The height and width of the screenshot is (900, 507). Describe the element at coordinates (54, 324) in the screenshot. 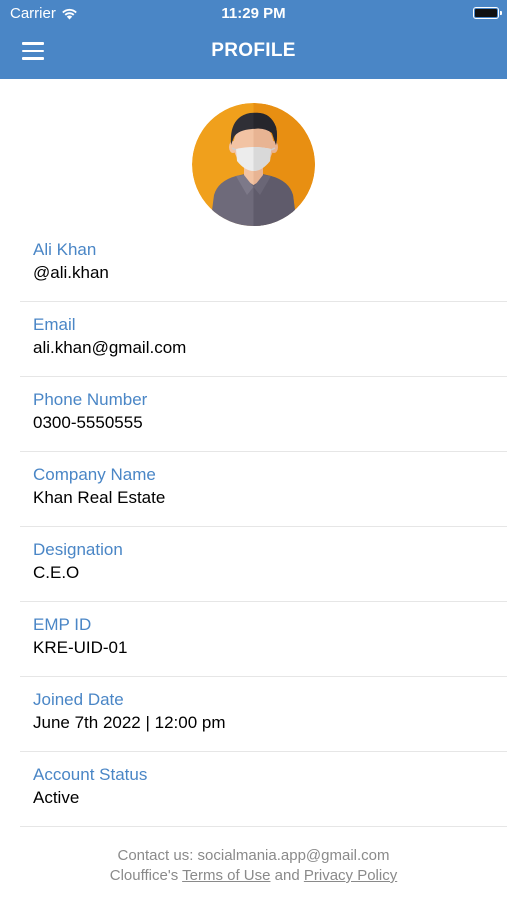

I see `email-label: Email` at that location.